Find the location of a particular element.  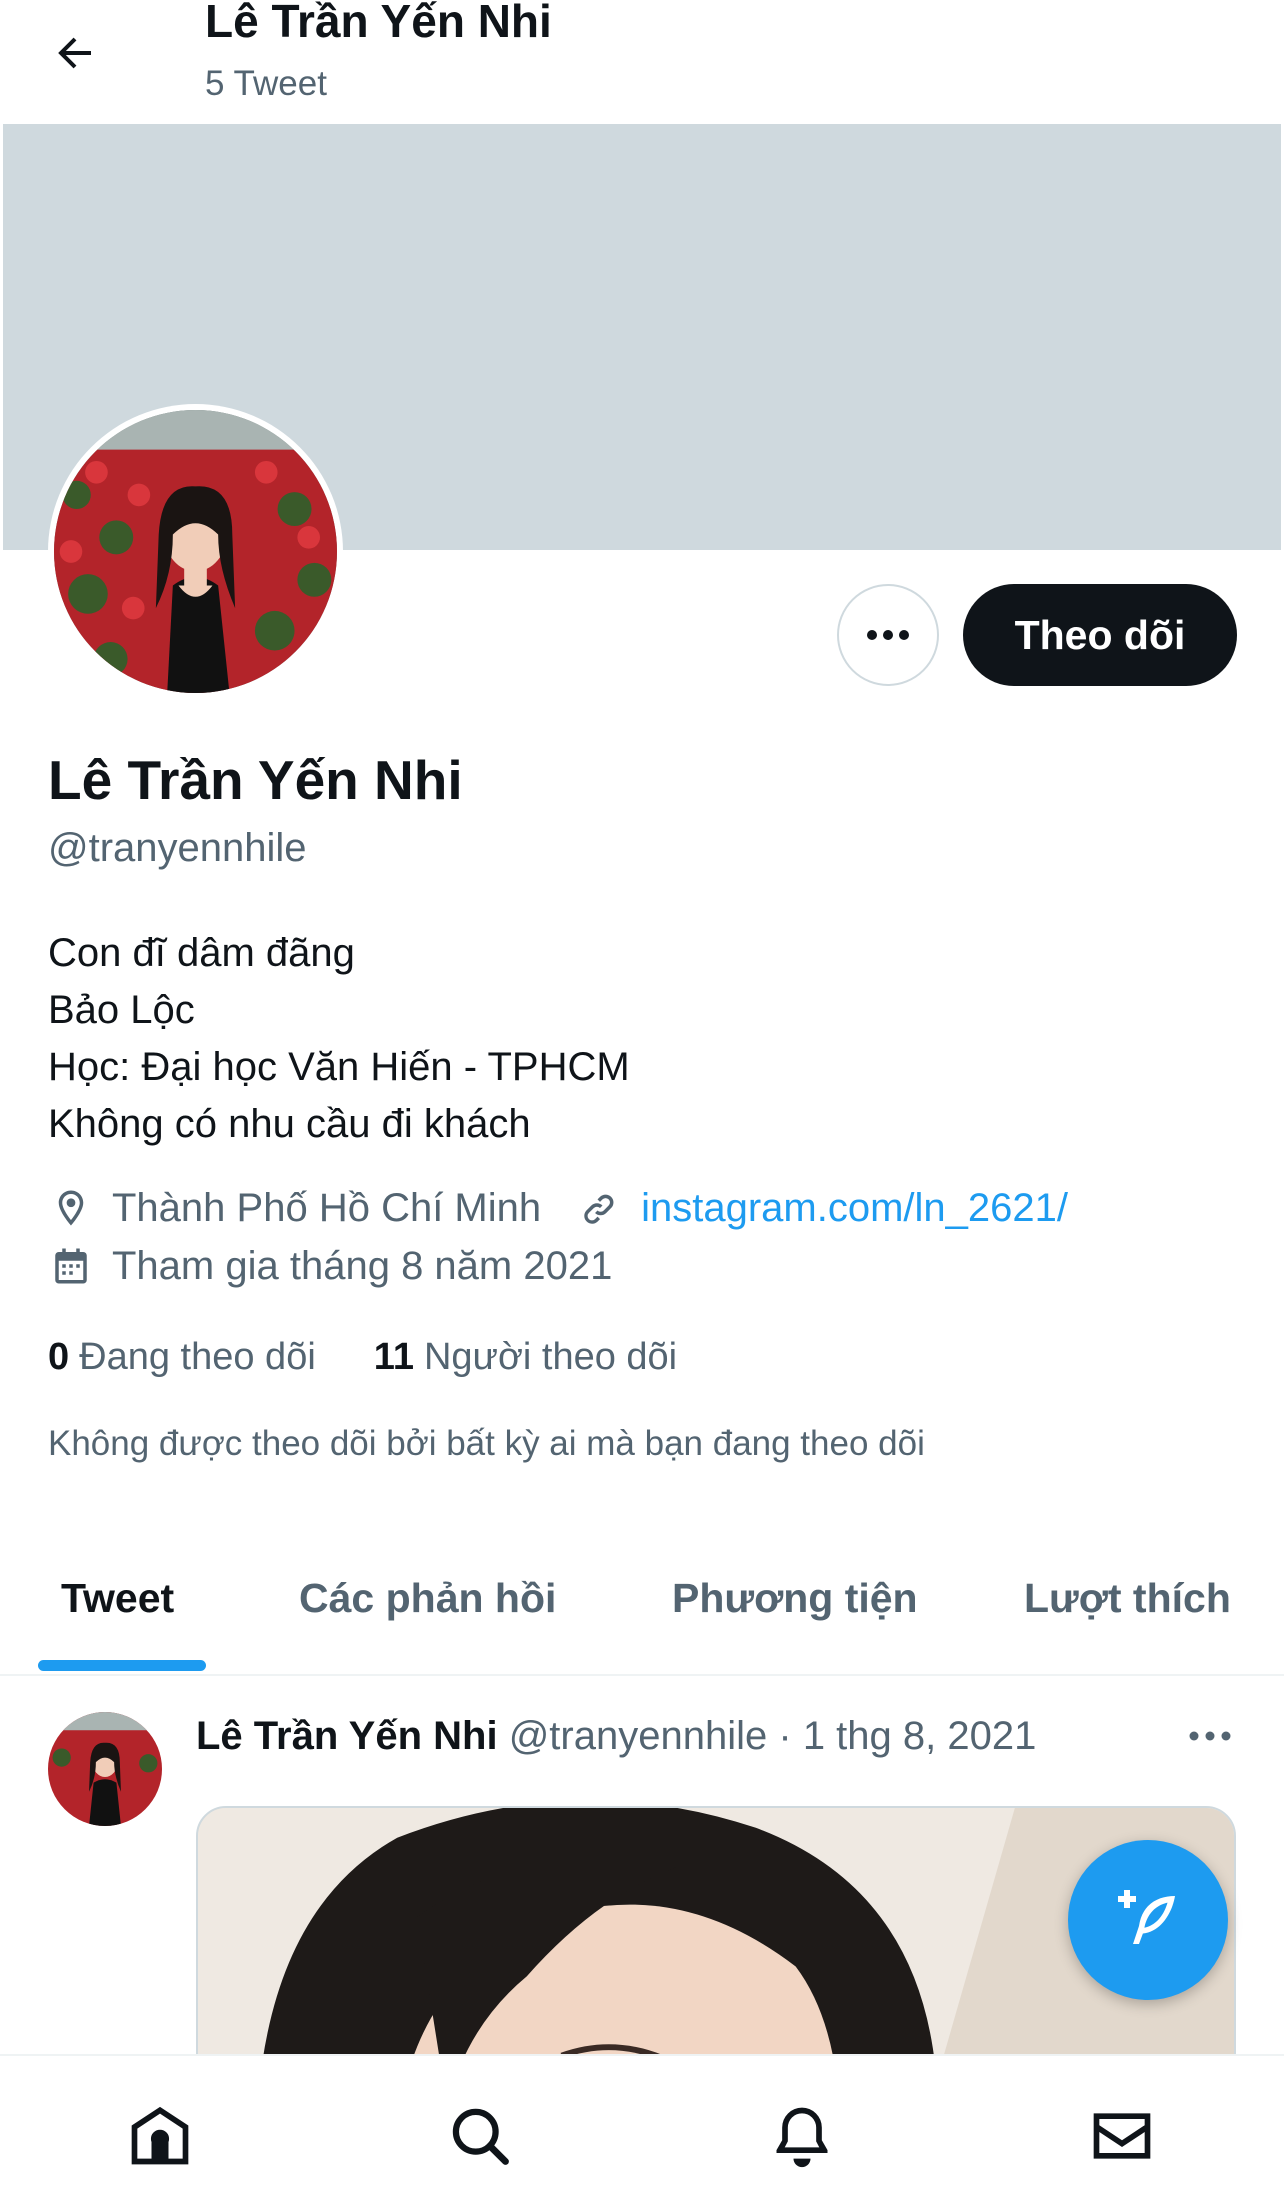

followers-count: 11 is located at coordinates (393, 1357).